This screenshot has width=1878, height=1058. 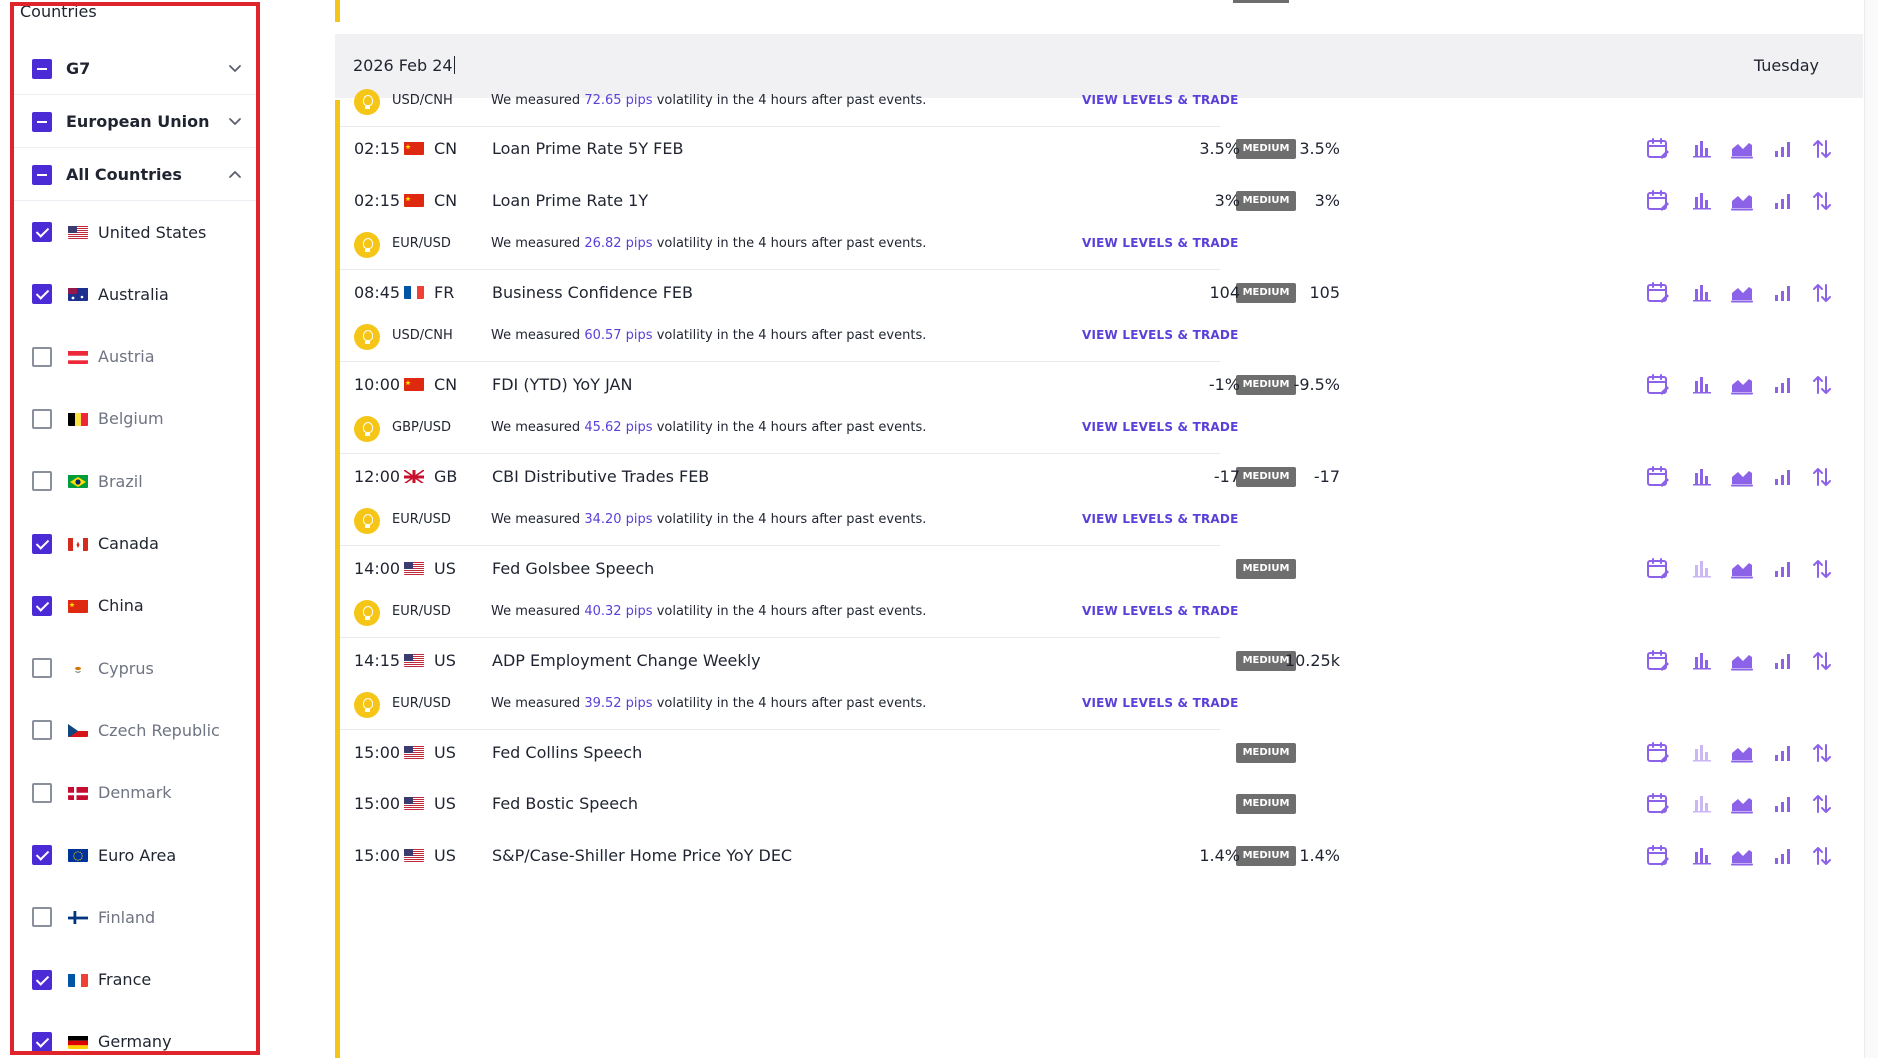 What do you see at coordinates (567, 752) in the screenshot?
I see `event-name: Fed Collins Speech` at bounding box center [567, 752].